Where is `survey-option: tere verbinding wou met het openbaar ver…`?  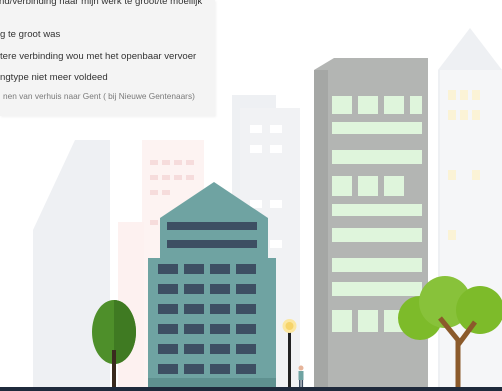
survey-option: tere verbinding wou met het openbaar ver… is located at coordinates (98, 57).